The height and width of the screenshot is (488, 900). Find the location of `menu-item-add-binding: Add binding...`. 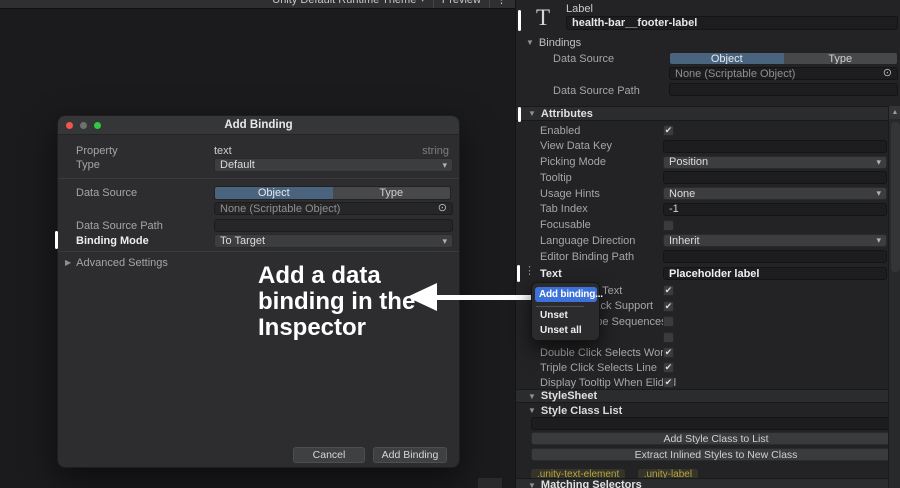

menu-item-add-binding: Add binding... is located at coordinates (569, 294).